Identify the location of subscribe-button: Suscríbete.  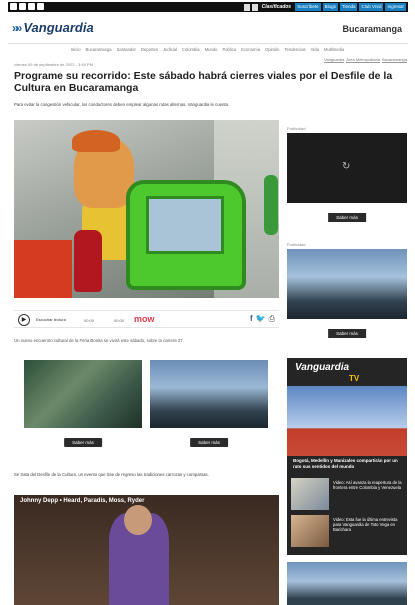
(308, 7).